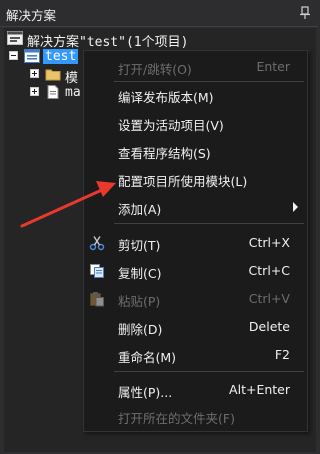 The image size is (320, 454). What do you see at coordinates (305, 13) in the screenshot?
I see `pin-icon` at bounding box center [305, 13].